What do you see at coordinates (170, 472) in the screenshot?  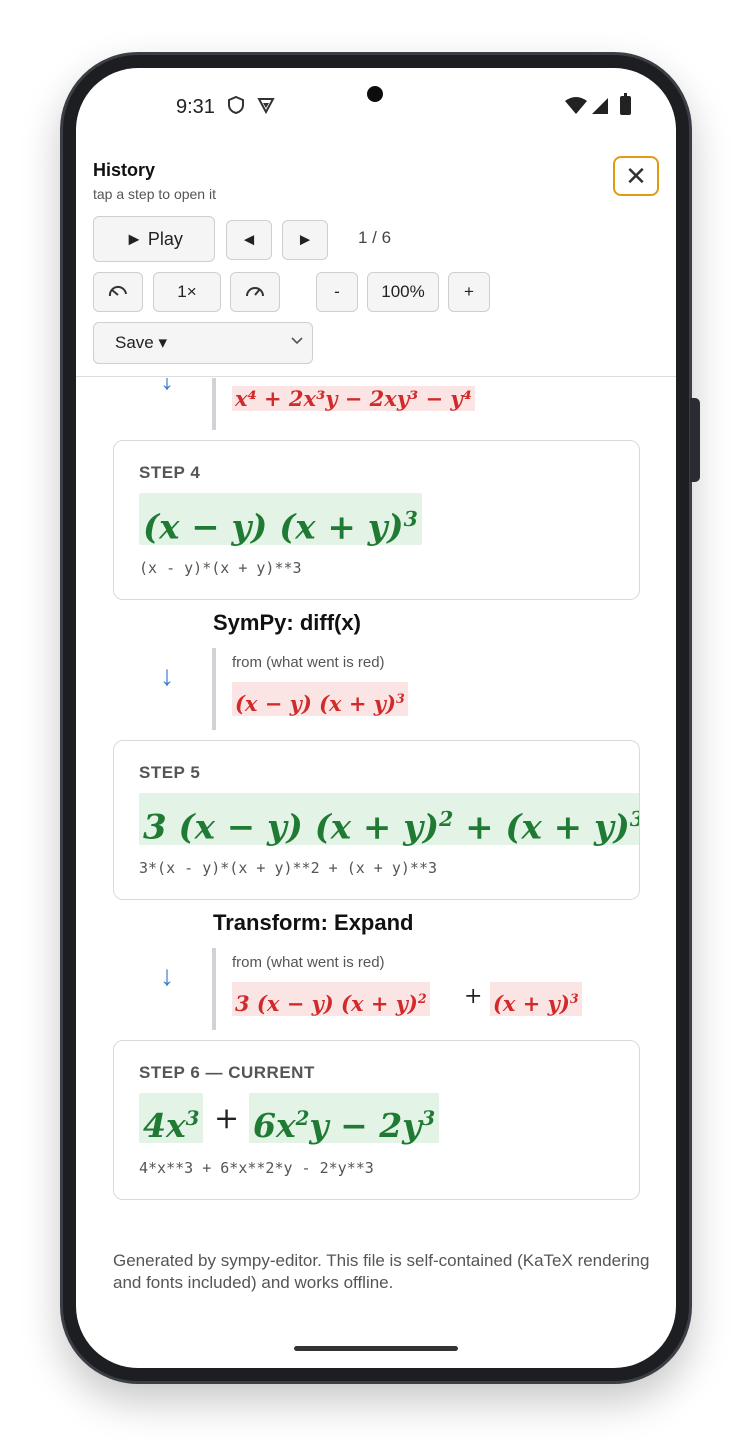 I see `step-label: STEP 4` at bounding box center [170, 472].